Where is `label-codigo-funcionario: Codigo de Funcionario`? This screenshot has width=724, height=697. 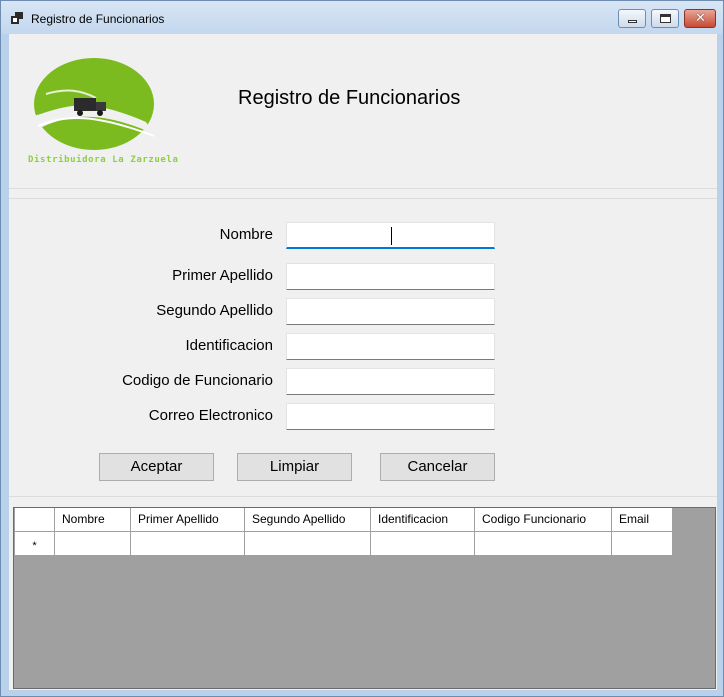
label-codigo-funcionario: Codigo de Funcionario is located at coordinates (197, 380).